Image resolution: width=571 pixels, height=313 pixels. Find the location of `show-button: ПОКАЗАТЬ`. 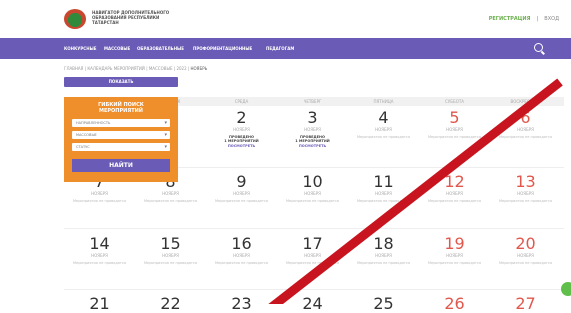

show-button: ПОКАЗАТЬ is located at coordinates (121, 82).